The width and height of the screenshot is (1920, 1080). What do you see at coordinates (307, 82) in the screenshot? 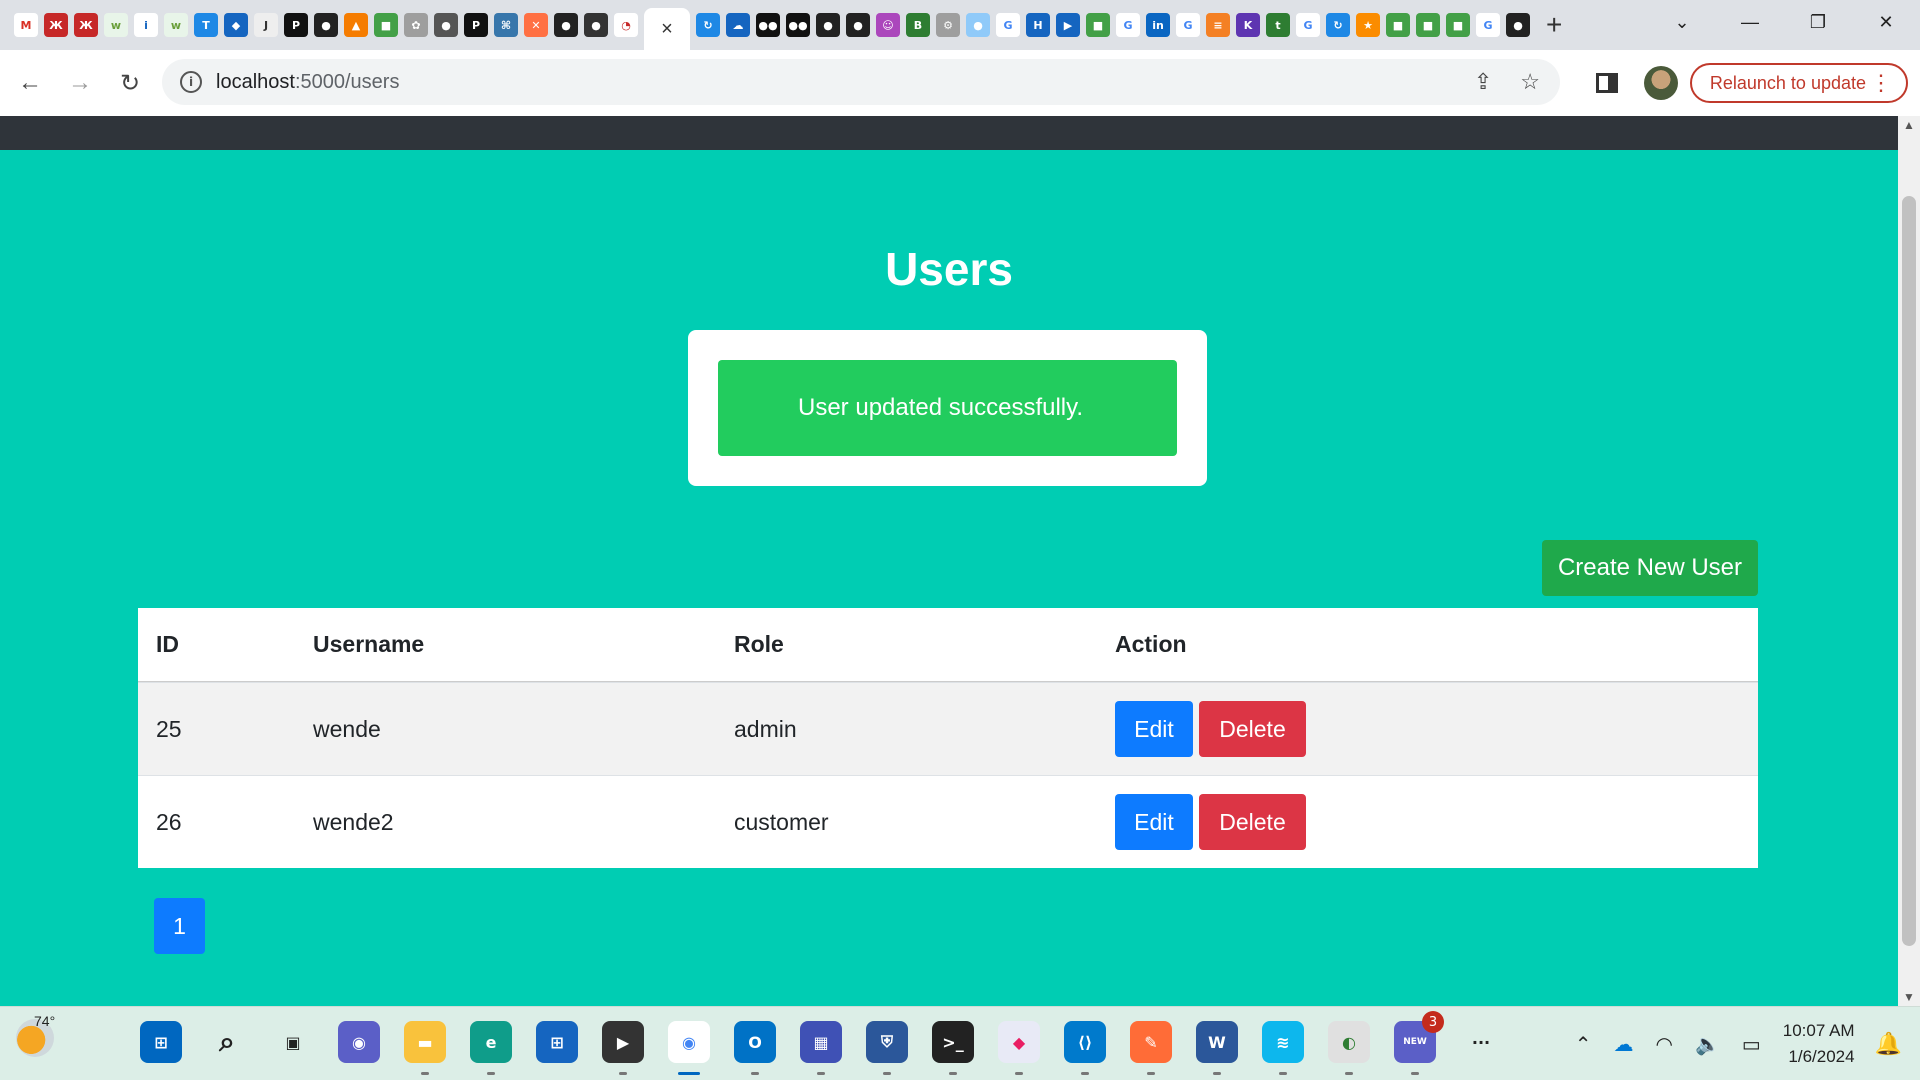
I see `url-text: localhost:5000/users` at bounding box center [307, 82].